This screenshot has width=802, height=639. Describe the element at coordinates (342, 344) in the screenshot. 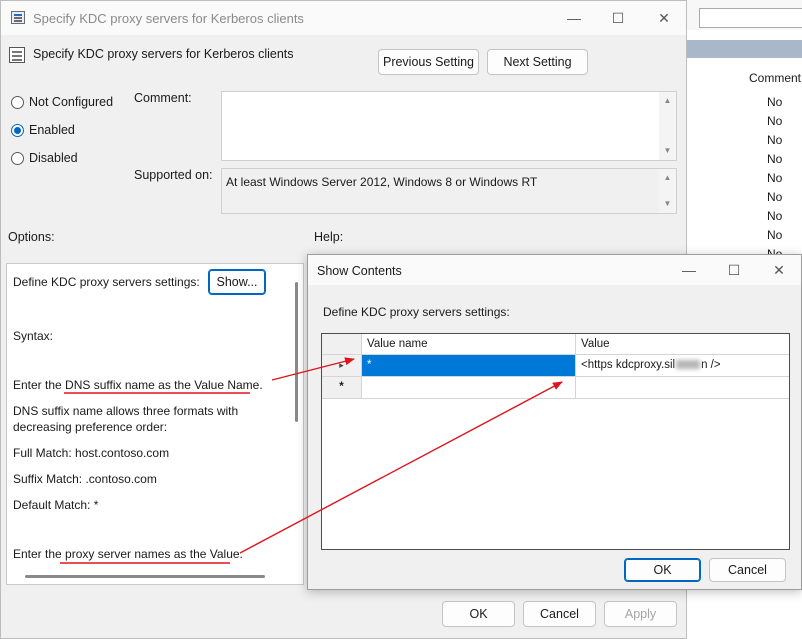

I see `grid-corner` at that location.